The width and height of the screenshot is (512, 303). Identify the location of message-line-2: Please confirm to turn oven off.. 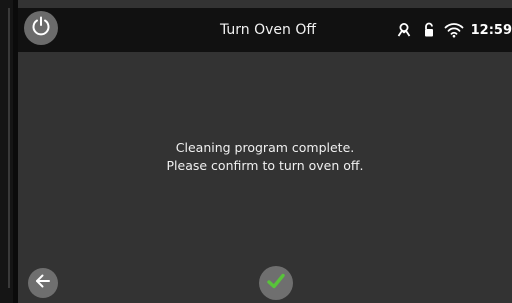
(265, 165).